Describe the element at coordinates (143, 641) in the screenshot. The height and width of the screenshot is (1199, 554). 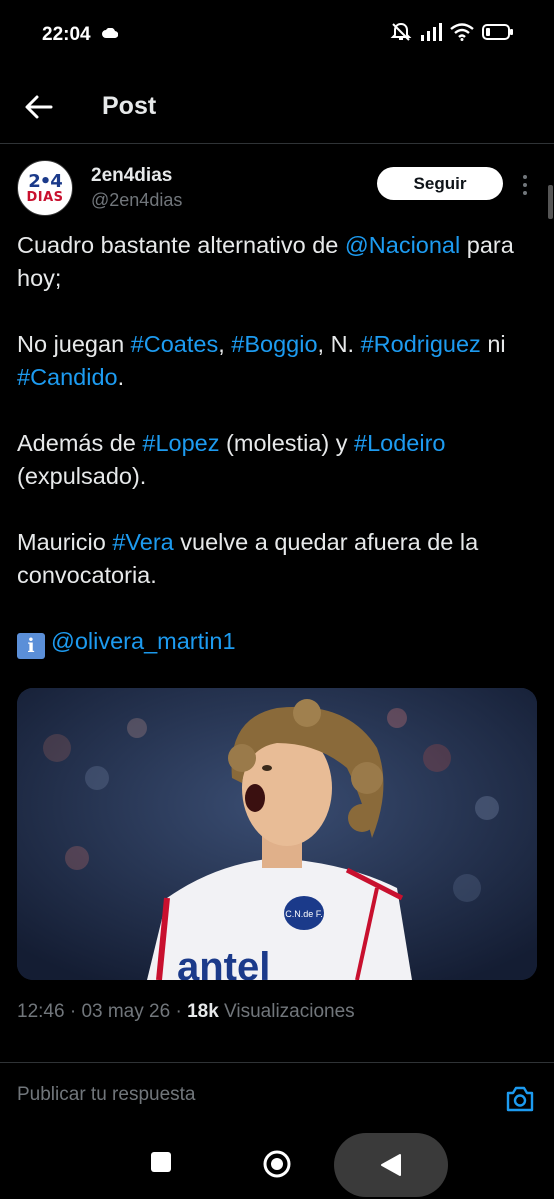
I see `mention-link: @olivera_martin1` at that location.